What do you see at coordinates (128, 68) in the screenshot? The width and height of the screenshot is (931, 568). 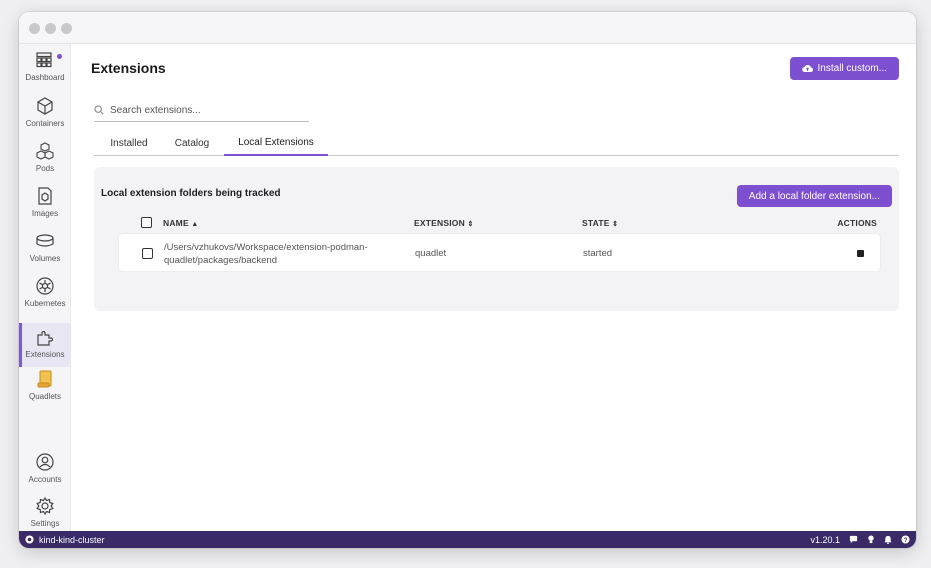 I see `page-title: Extensions` at bounding box center [128, 68].